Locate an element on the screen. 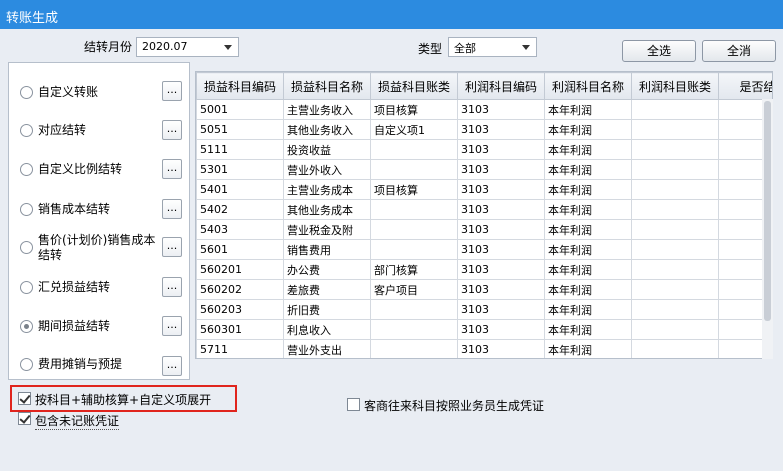 This screenshot has width=783, height=471. table-cell: 5111 is located at coordinates (240, 149).